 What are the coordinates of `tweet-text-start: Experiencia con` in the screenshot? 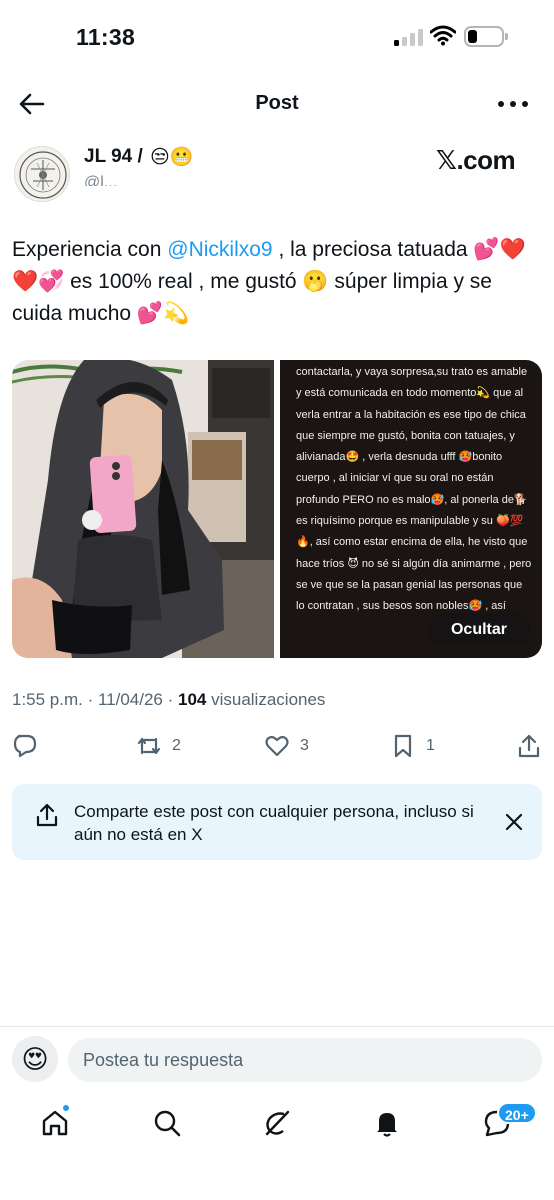 It's located at (90, 249).